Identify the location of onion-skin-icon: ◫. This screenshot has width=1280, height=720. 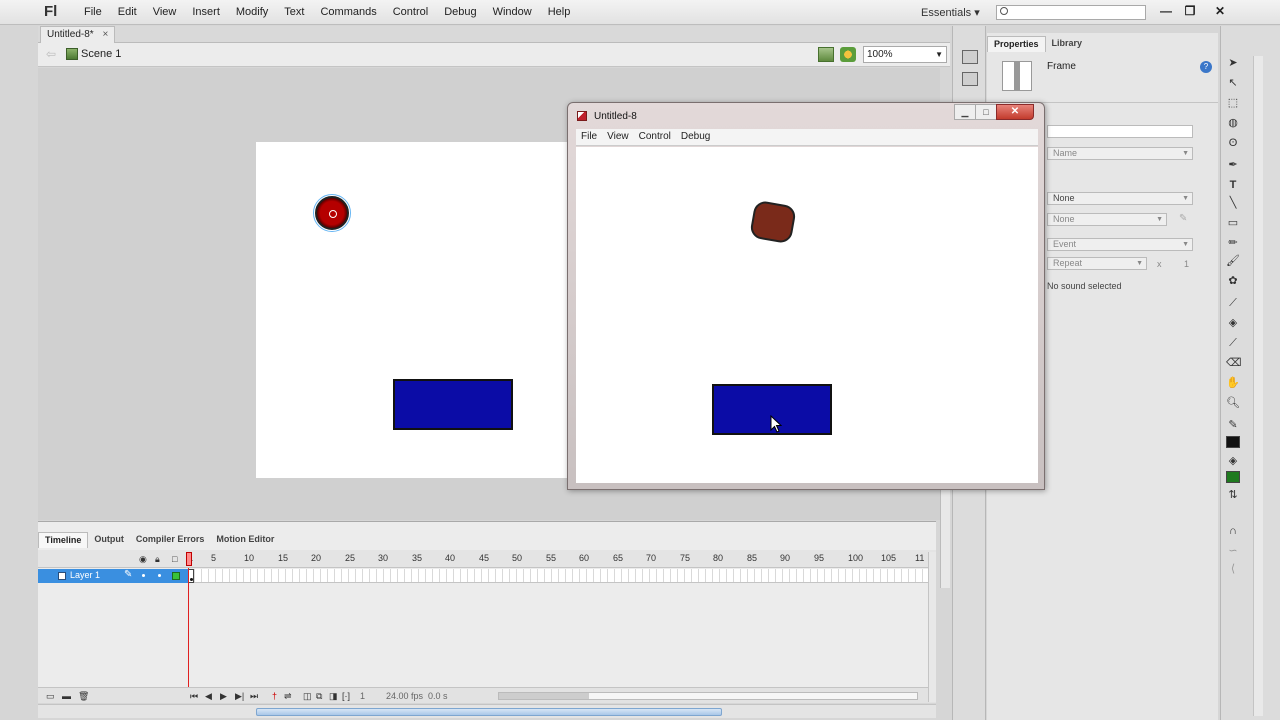
(307, 696).